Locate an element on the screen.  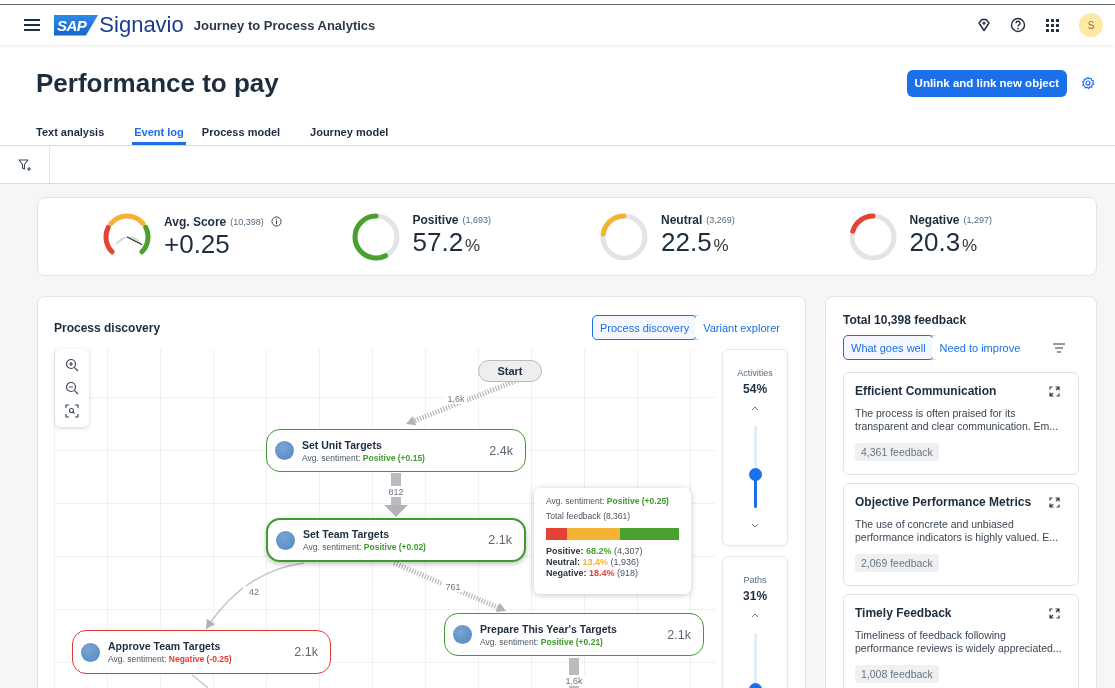
activity-name: Prepare This Year's Targets is located at coordinates (549, 628).